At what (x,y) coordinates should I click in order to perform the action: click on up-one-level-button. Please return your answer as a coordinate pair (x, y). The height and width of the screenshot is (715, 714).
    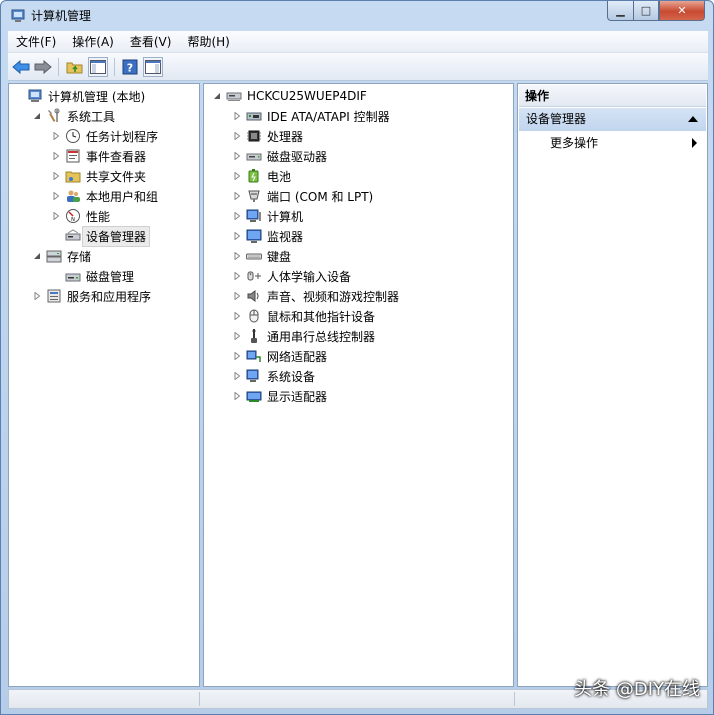
    Looking at the image, I should click on (75, 67).